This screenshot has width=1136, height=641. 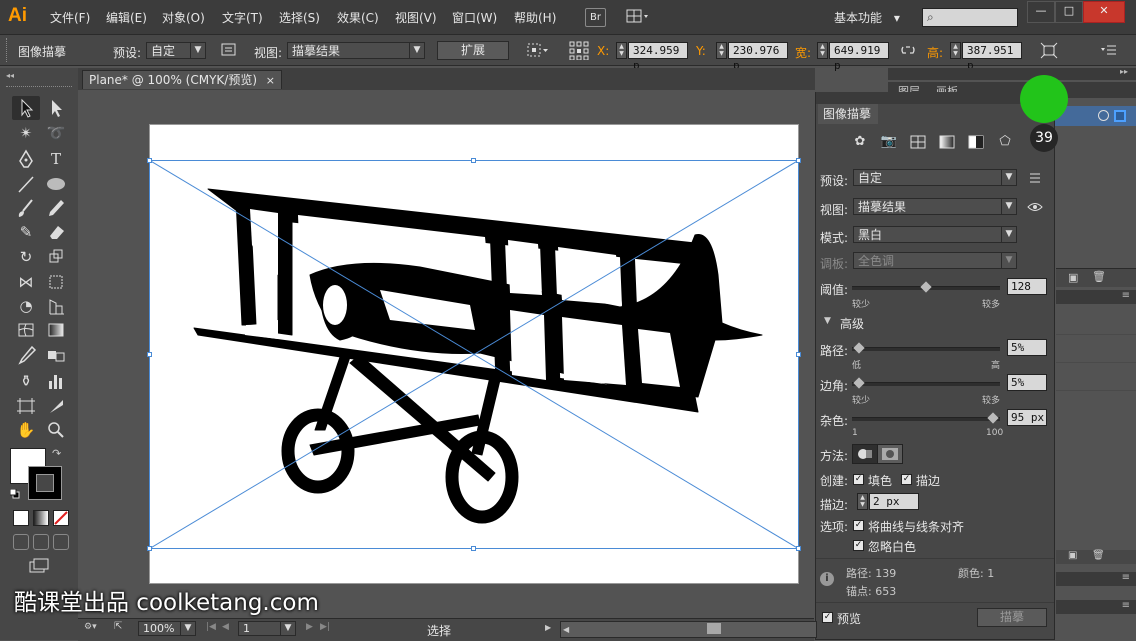 What do you see at coordinates (10, 75) in the screenshot?
I see `collapse-tools-icon: ◂◂` at bounding box center [10, 75].